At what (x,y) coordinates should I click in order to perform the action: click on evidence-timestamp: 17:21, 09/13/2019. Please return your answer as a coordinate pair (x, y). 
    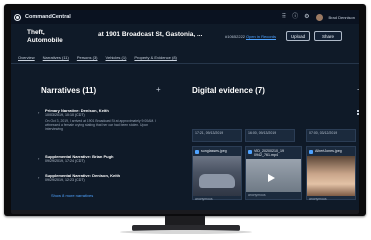
    Looking at the image, I should click on (209, 133).